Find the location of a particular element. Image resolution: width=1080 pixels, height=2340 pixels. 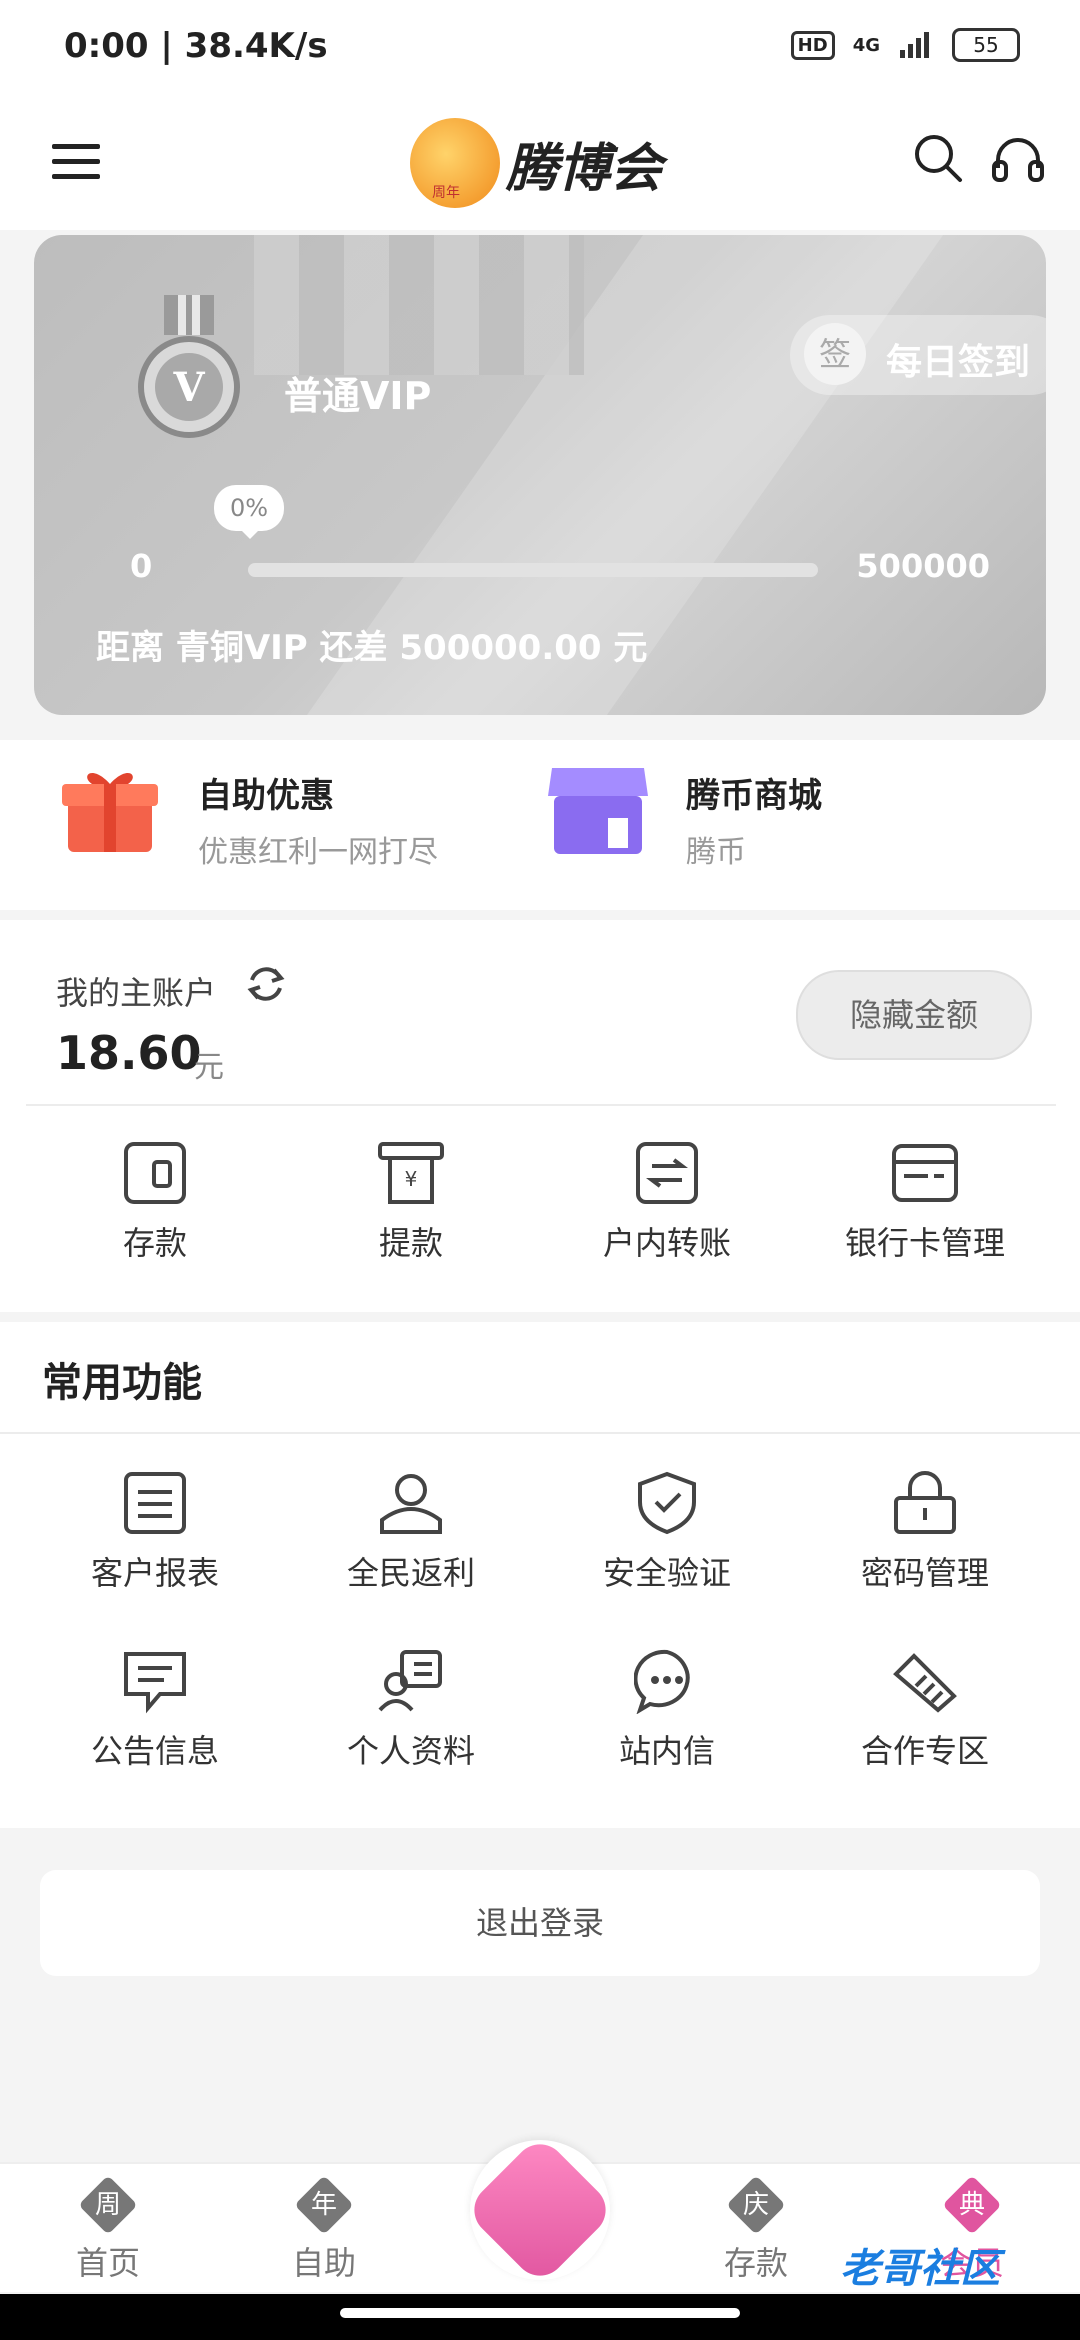

promo-title: 腾币商城 is located at coordinates (754, 796).